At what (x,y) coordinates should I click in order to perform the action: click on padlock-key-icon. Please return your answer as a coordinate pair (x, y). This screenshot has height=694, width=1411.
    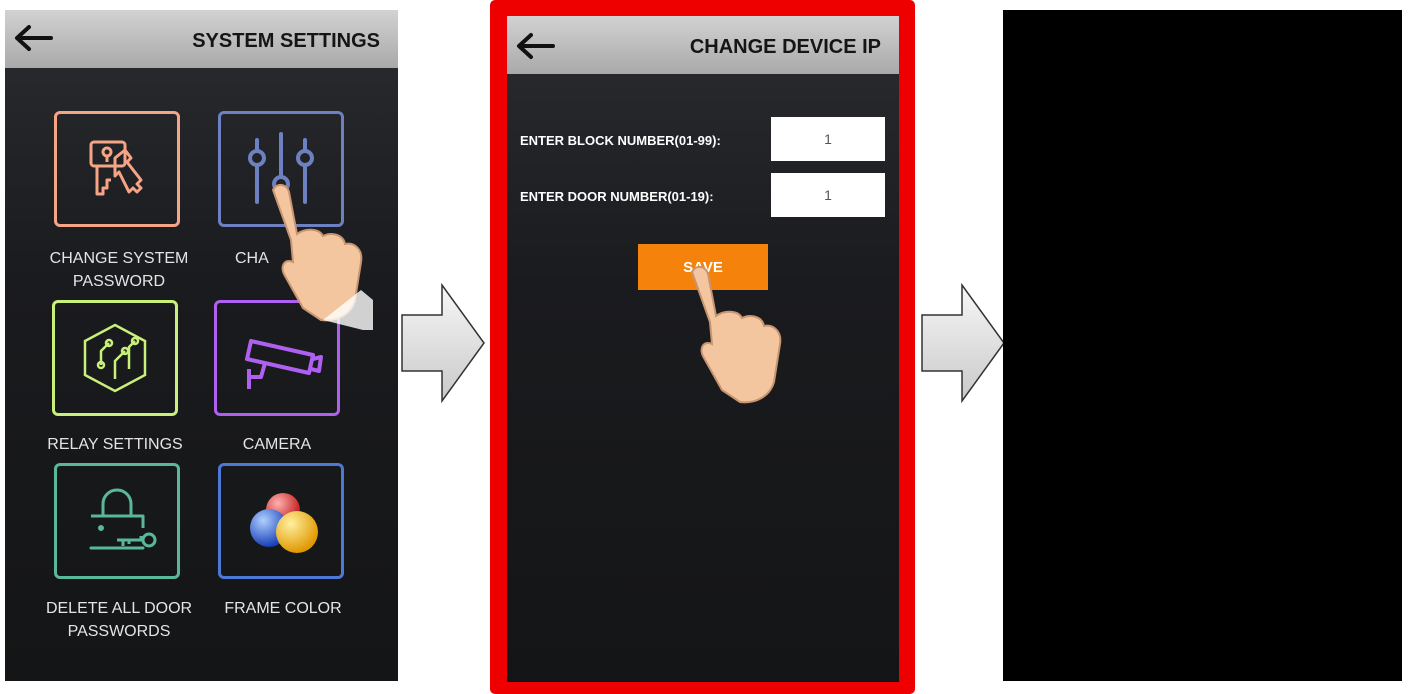
    Looking at the image, I should click on (123, 519).